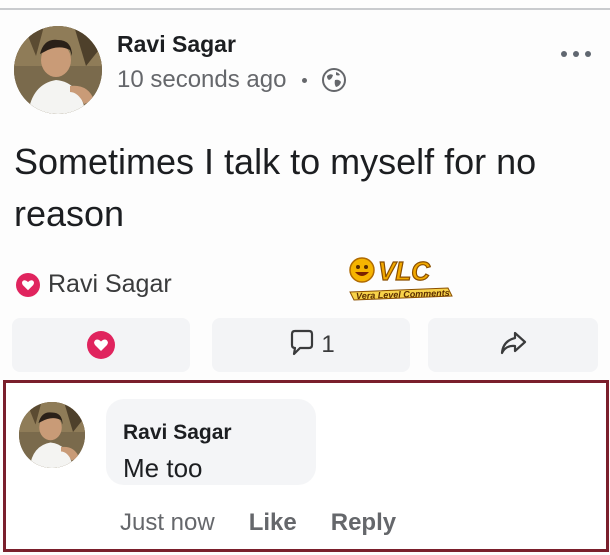 The width and height of the screenshot is (610, 555). Describe the element at coordinates (177, 433) in the screenshot. I see `comment-author-name: Ravi Sagar` at that location.